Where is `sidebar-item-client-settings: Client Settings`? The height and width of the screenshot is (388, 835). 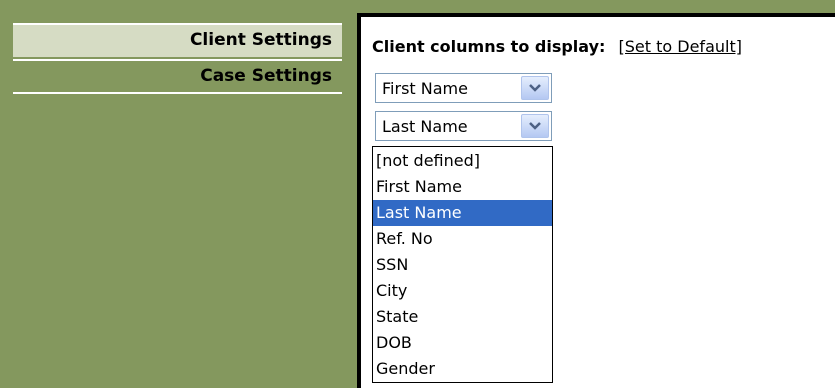 sidebar-item-client-settings: Client Settings is located at coordinates (177, 40).